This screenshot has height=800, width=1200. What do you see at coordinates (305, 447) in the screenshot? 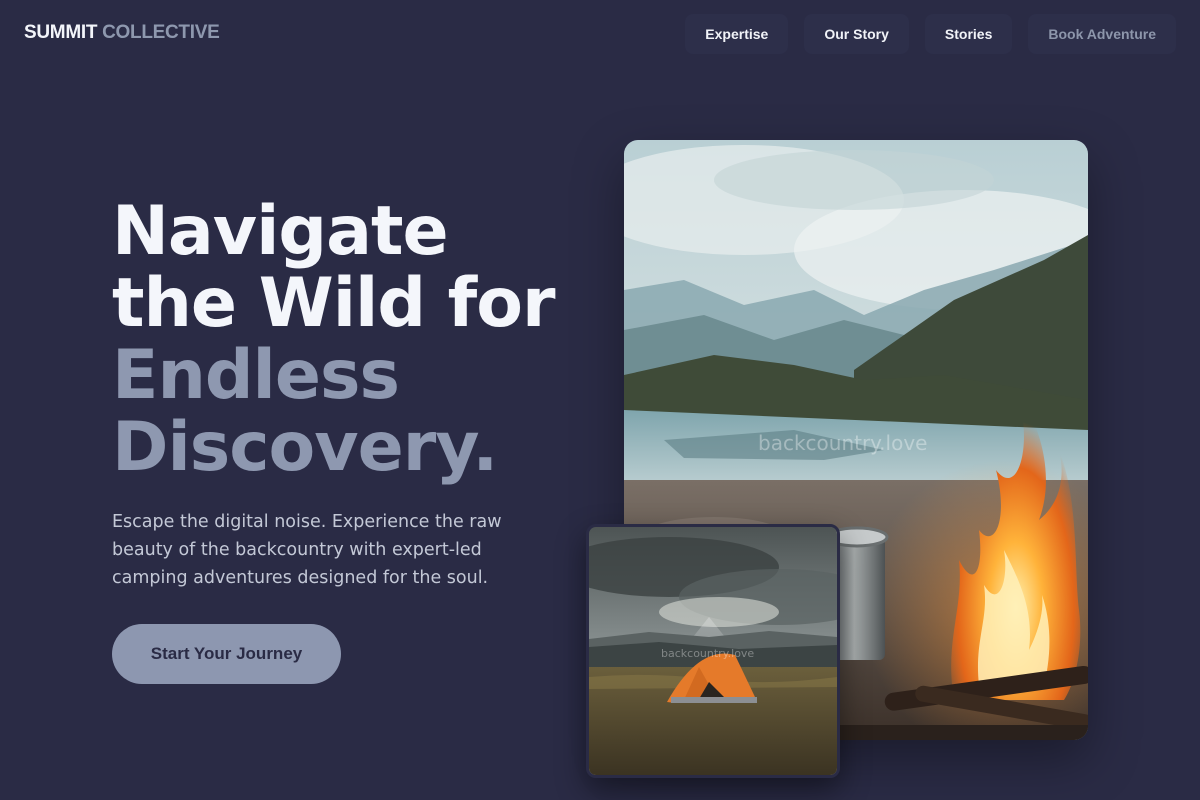
I see `headline-line-4: Discovery.` at bounding box center [305, 447].